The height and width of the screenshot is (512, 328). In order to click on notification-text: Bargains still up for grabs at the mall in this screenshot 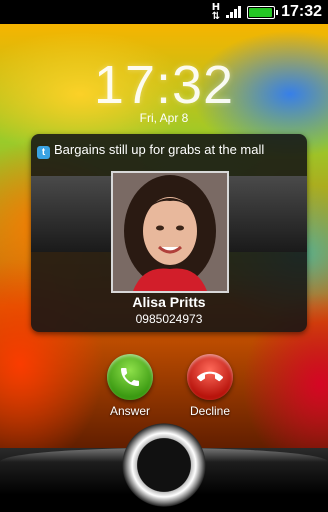, I will do `click(159, 149)`.